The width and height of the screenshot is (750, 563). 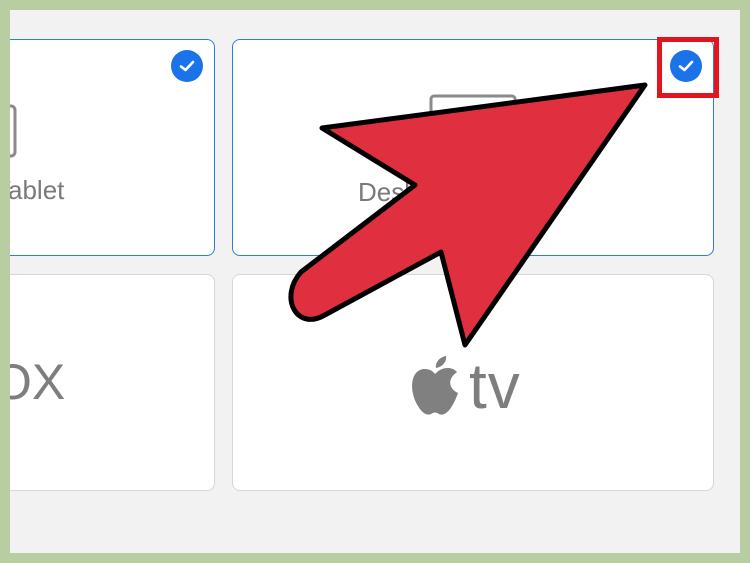 I want to click on tablet-icon, so click(x=13, y=131).